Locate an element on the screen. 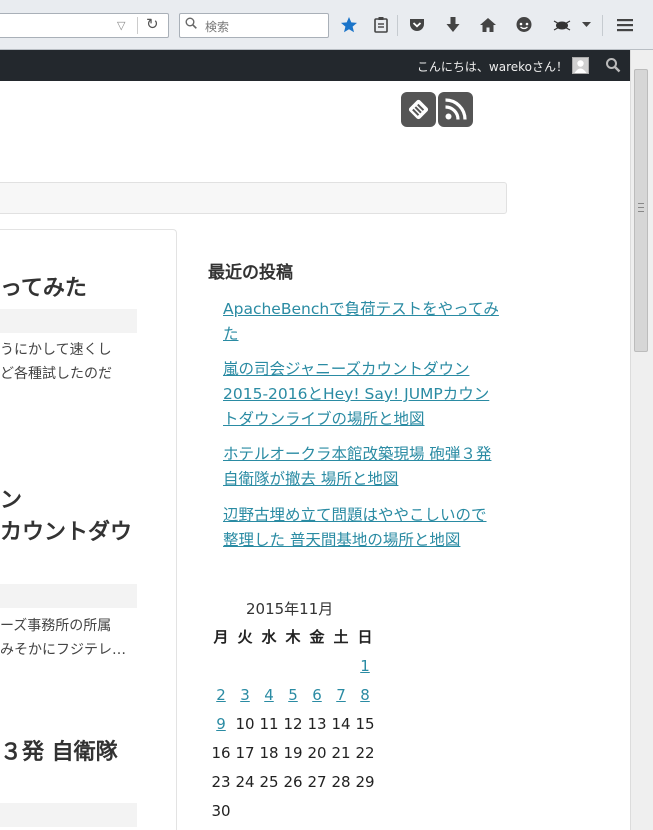 This screenshot has width=653, height=830. home-icon is located at coordinates (488, 25).